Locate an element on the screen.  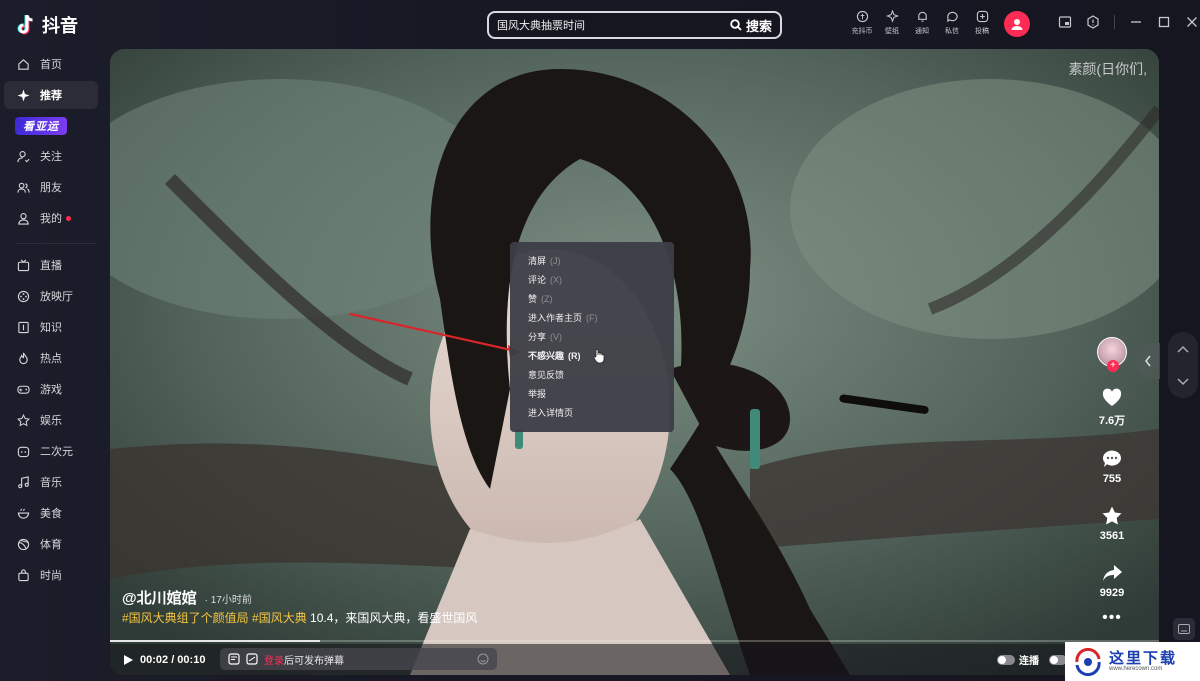
ball-icon is located at coordinates (23, 544).